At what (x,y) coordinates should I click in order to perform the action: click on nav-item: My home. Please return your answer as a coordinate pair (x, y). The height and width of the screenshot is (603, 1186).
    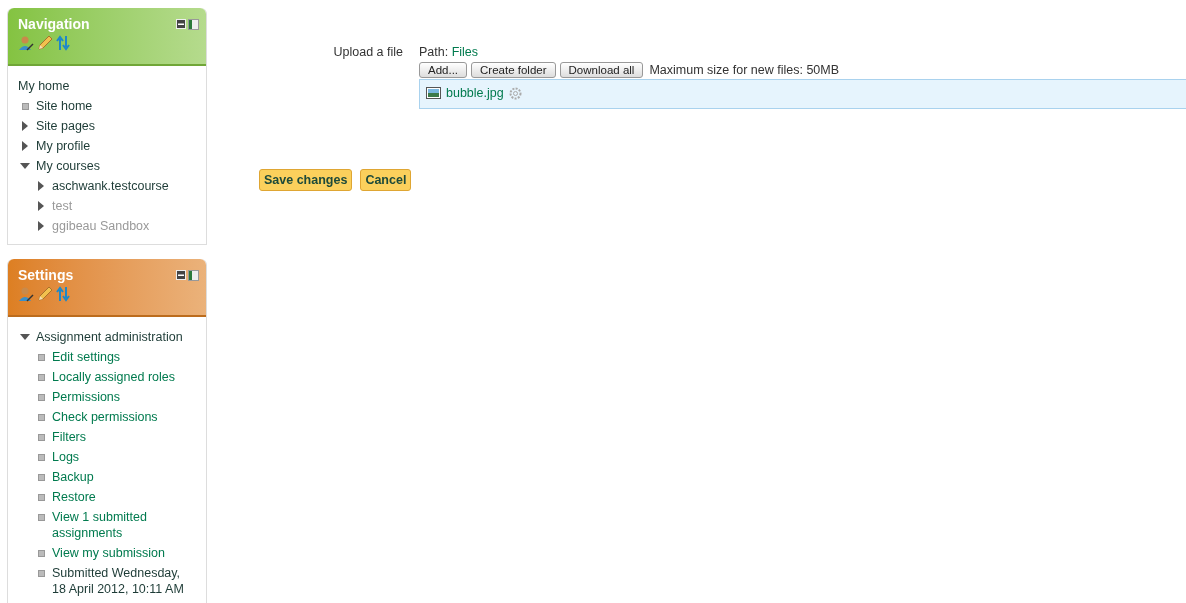
    Looking at the image, I should click on (44, 86).